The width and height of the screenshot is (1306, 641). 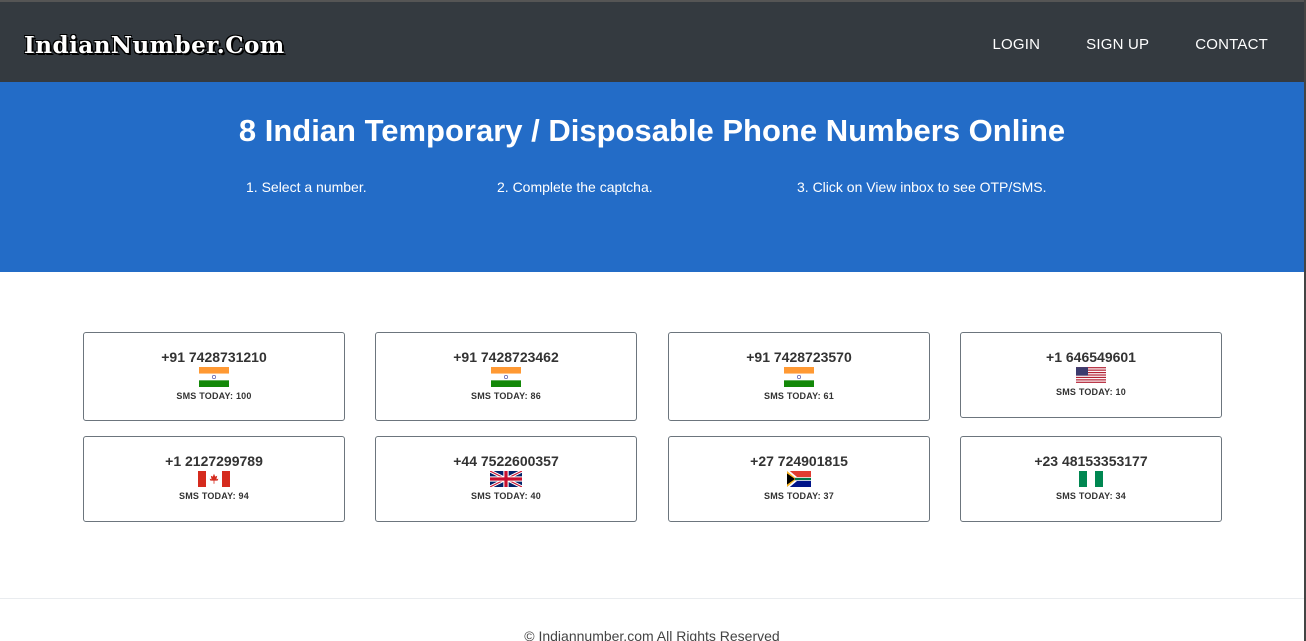 I want to click on number-card: +27 724901815 SMS TODAY: 37, so click(x=799, y=479).